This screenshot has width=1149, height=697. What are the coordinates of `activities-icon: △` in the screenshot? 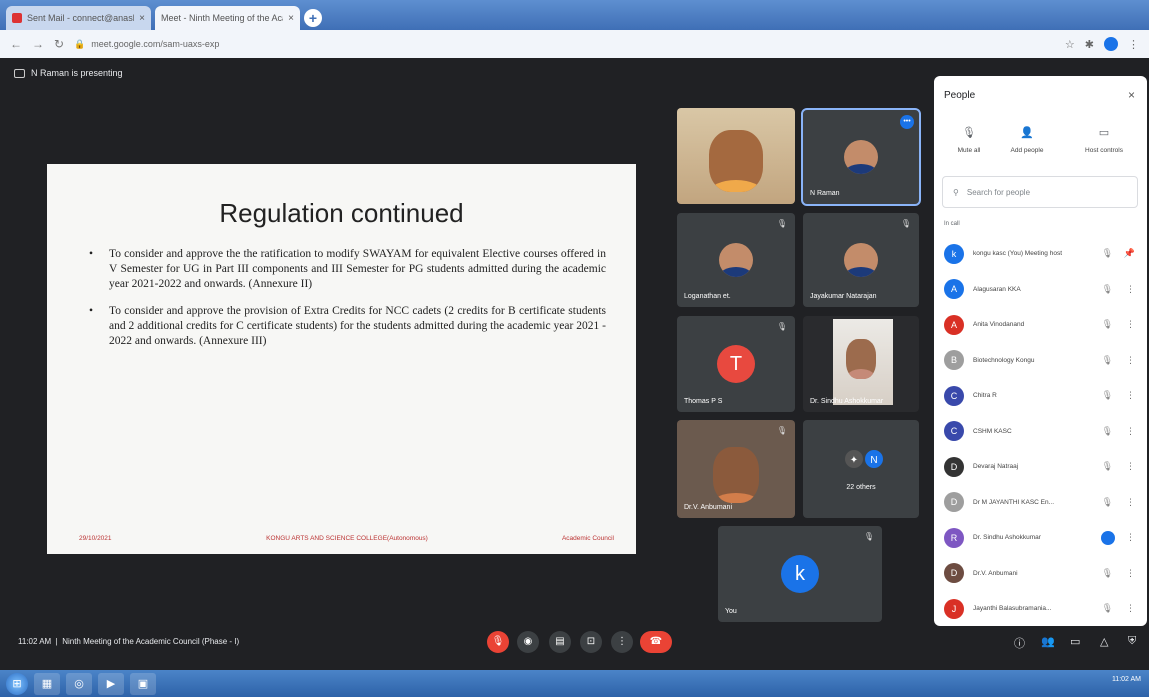 It's located at (1104, 641).